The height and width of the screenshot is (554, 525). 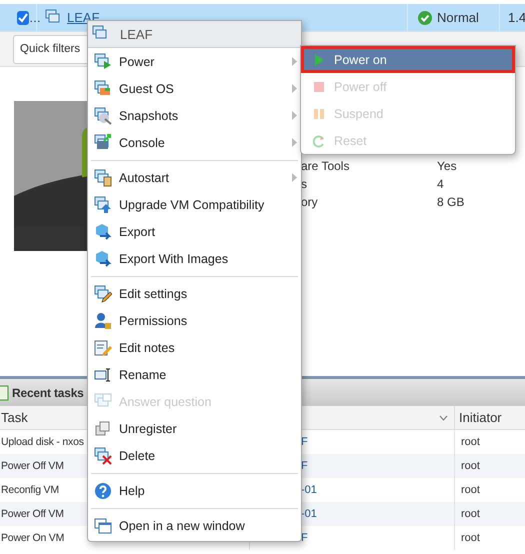 I want to click on note-pencil-icon, so click(x=103, y=347).